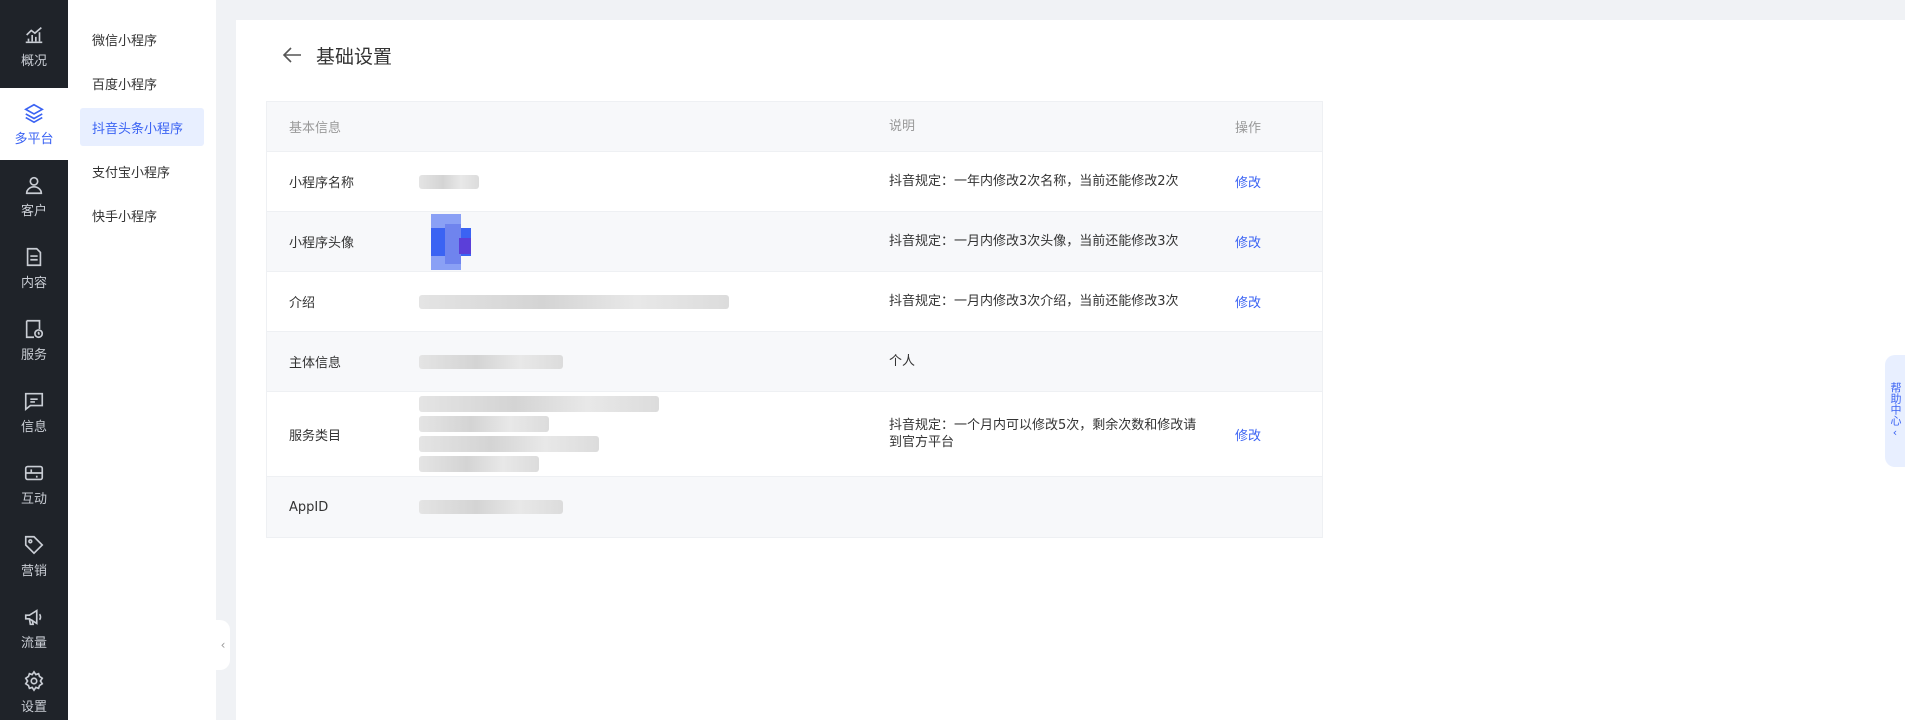  What do you see at coordinates (1248, 434) in the screenshot?
I see `edit-category-link: 修改` at bounding box center [1248, 434].